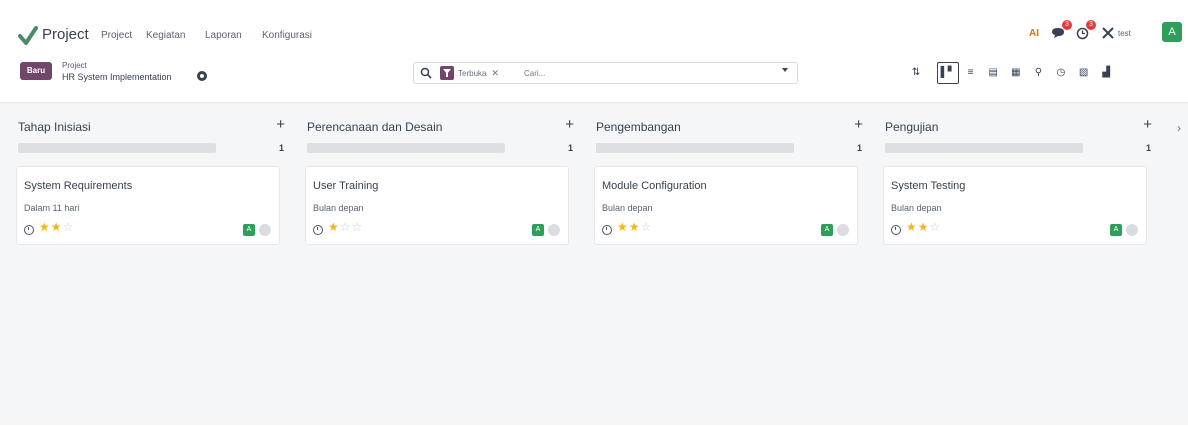  What do you see at coordinates (346, 186) in the screenshot?
I see `task-title: User Training` at bounding box center [346, 186].